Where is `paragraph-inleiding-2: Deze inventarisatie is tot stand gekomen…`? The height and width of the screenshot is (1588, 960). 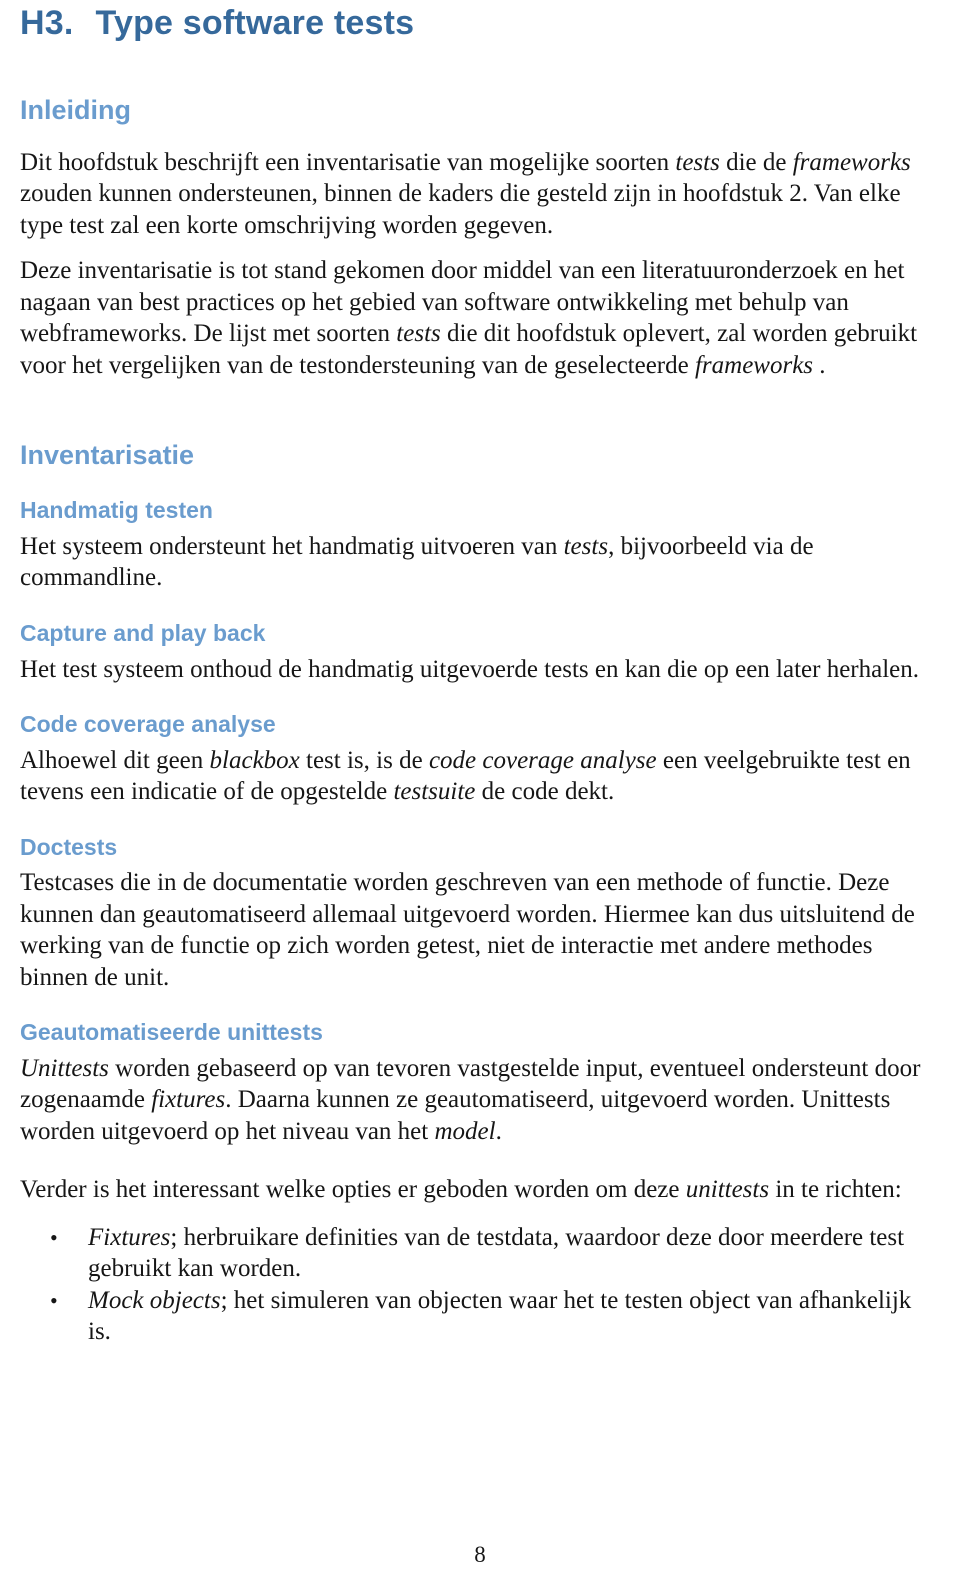
paragraph-inleiding-2: Deze inventarisatie is tot stand gekomen… is located at coordinates (480, 318).